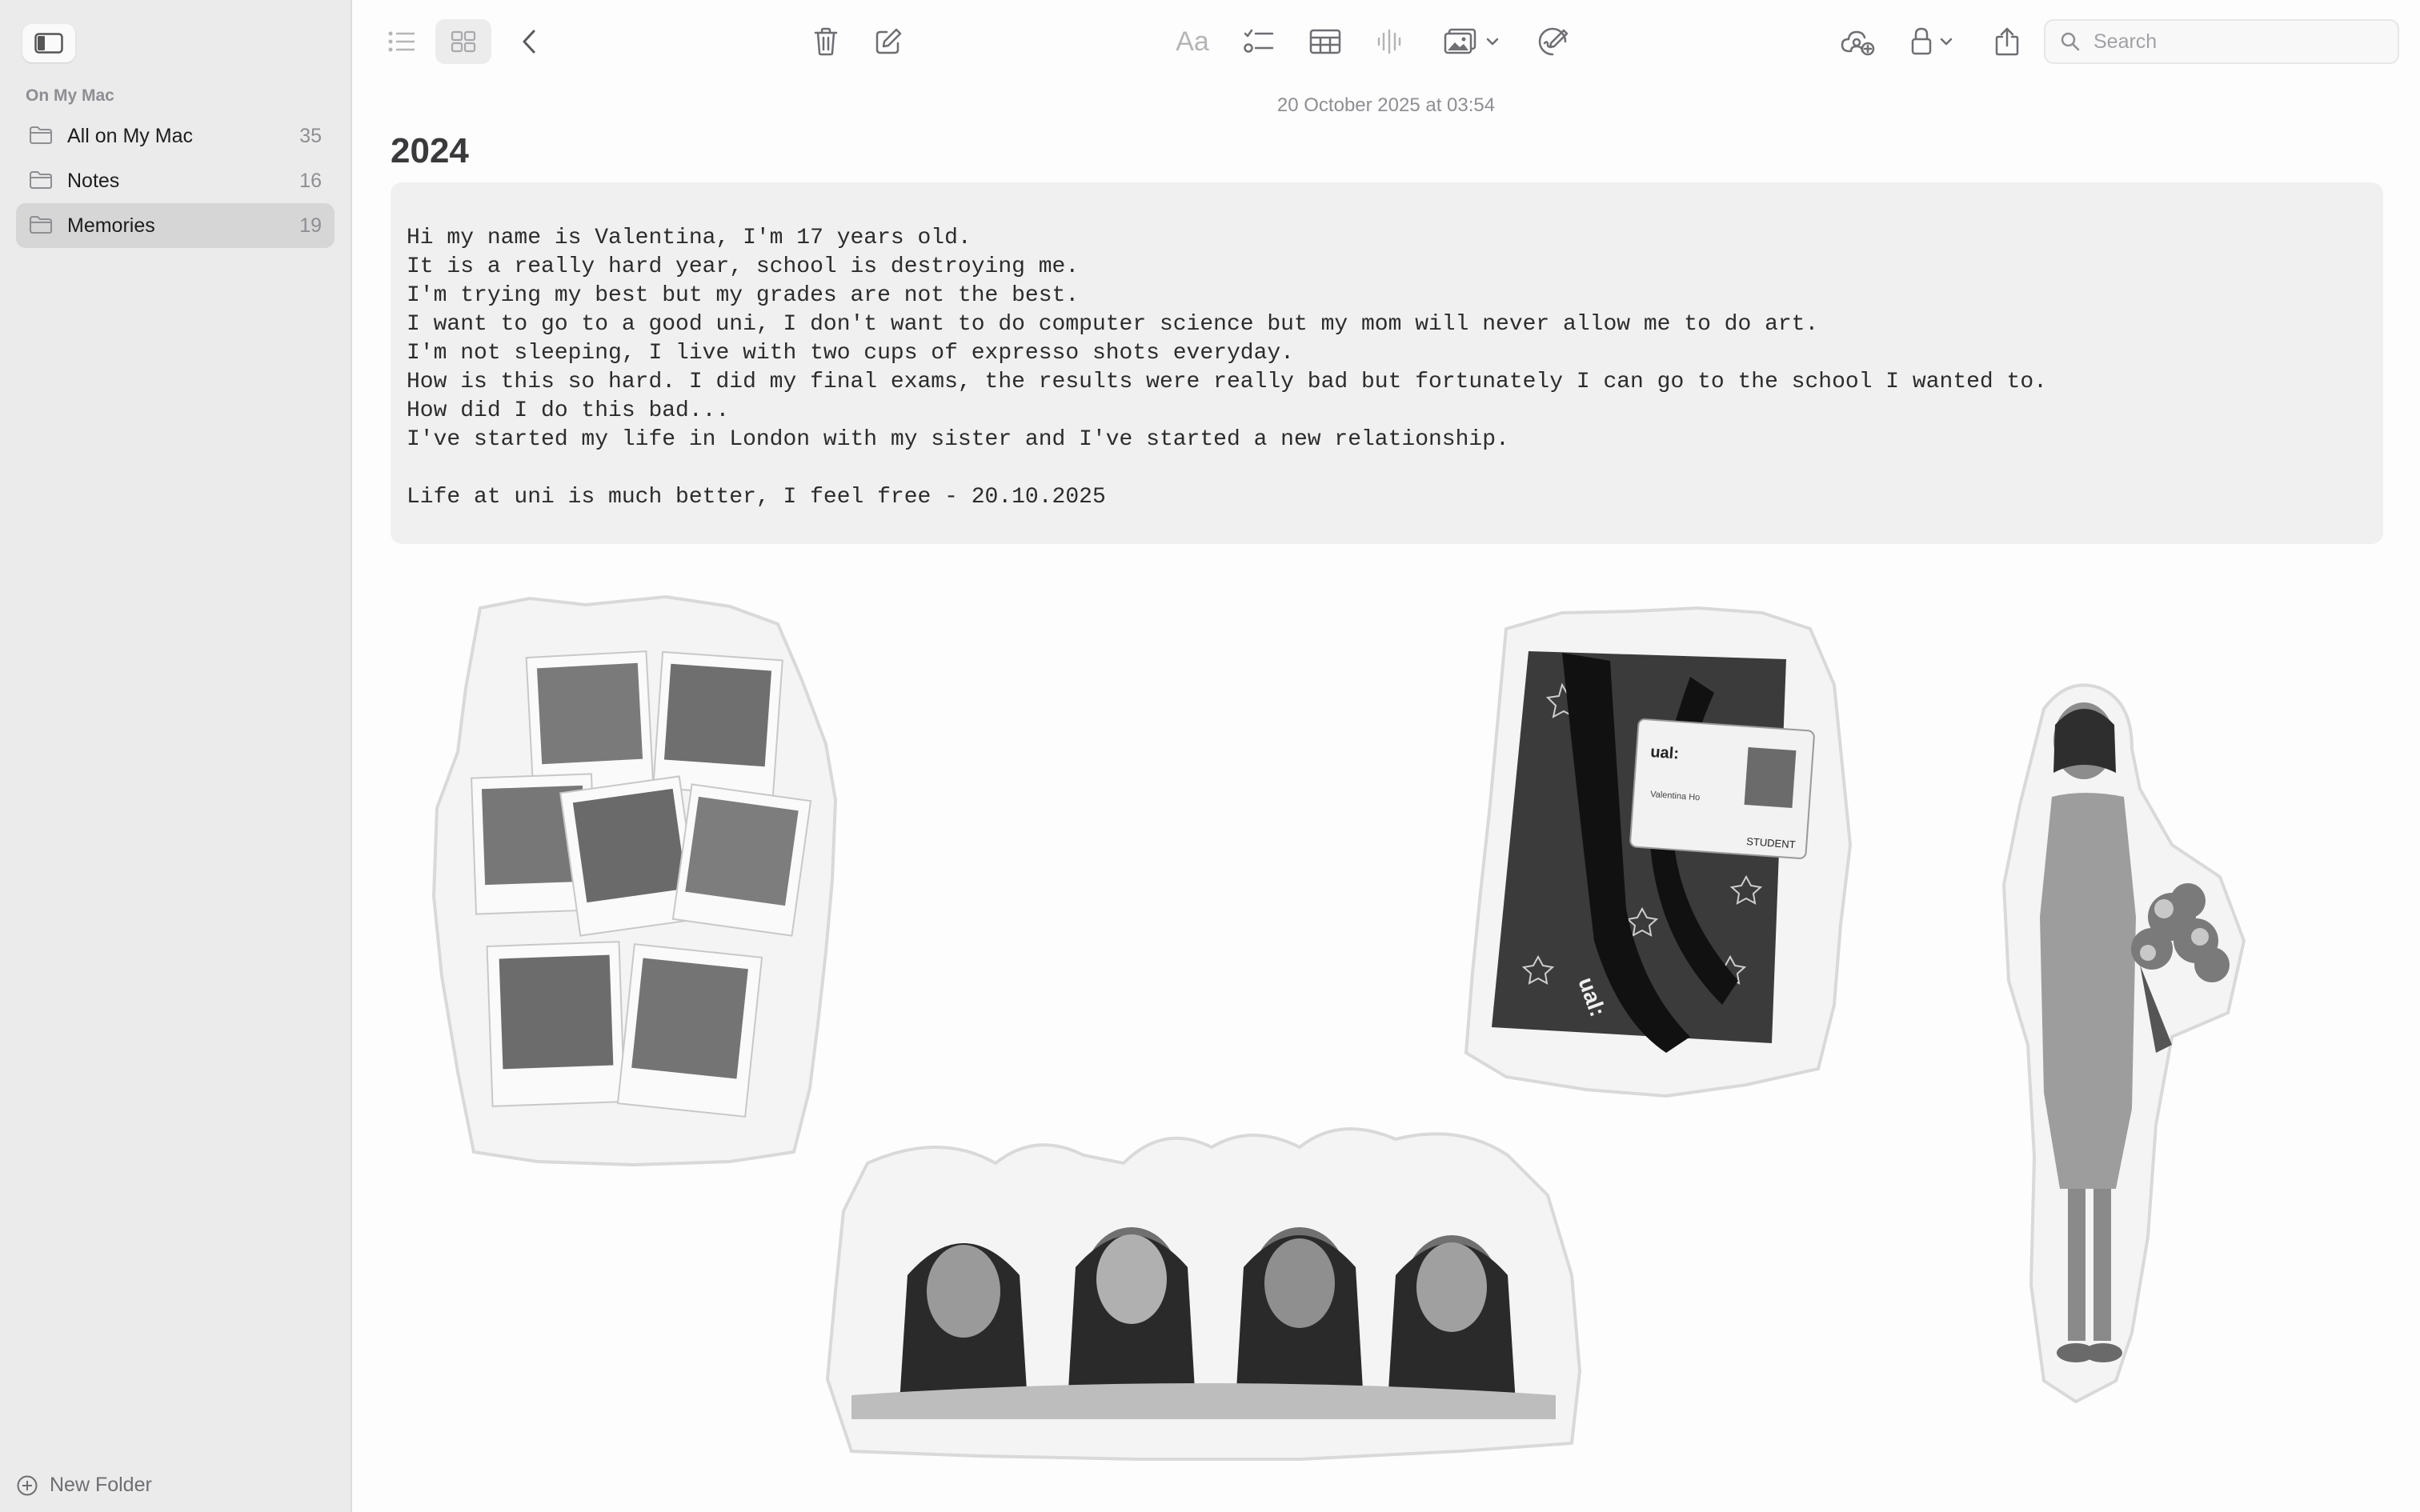 This screenshot has width=2420, height=1512. I want to click on media-icon, so click(1460, 41).